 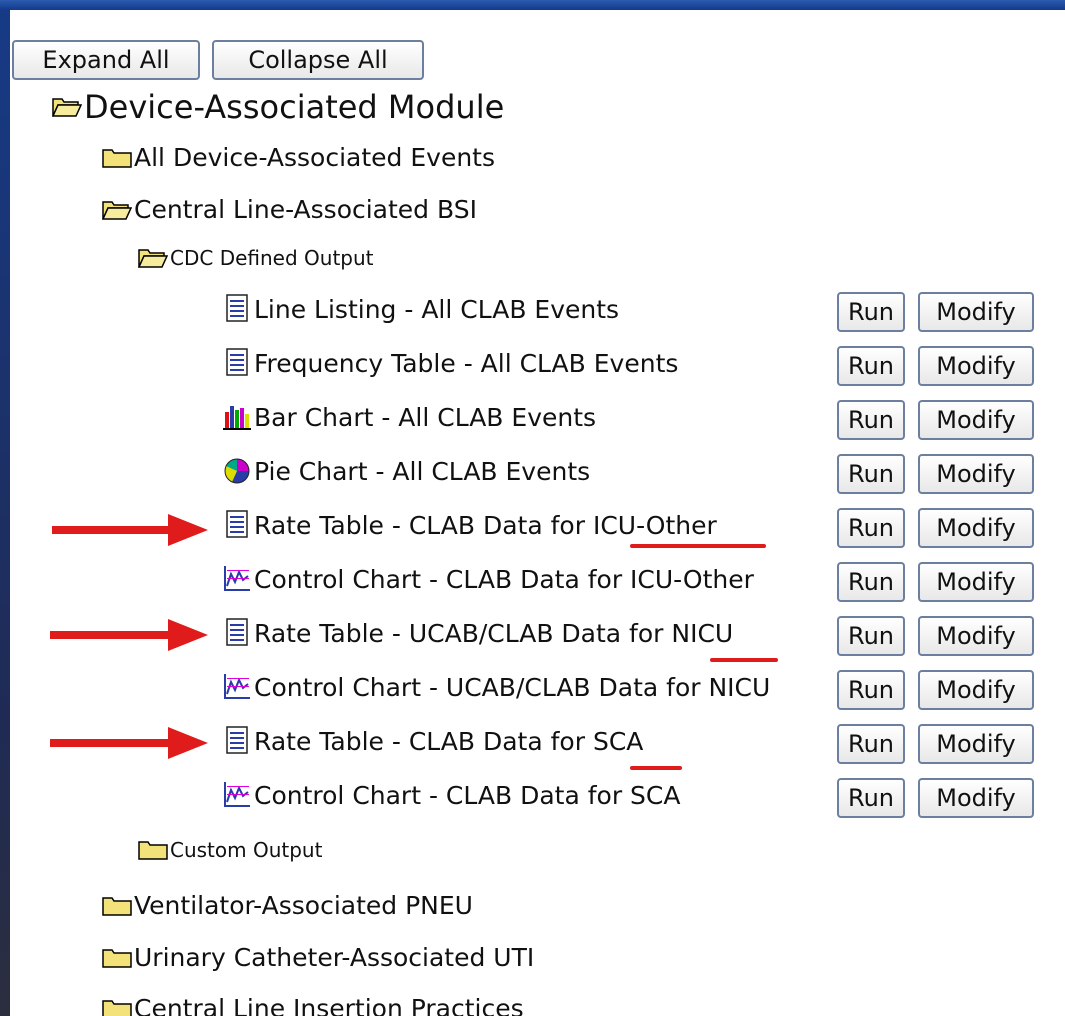 I want to click on tree-node-label: Central Line Insertion Practices, so click(x=329, y=1005).